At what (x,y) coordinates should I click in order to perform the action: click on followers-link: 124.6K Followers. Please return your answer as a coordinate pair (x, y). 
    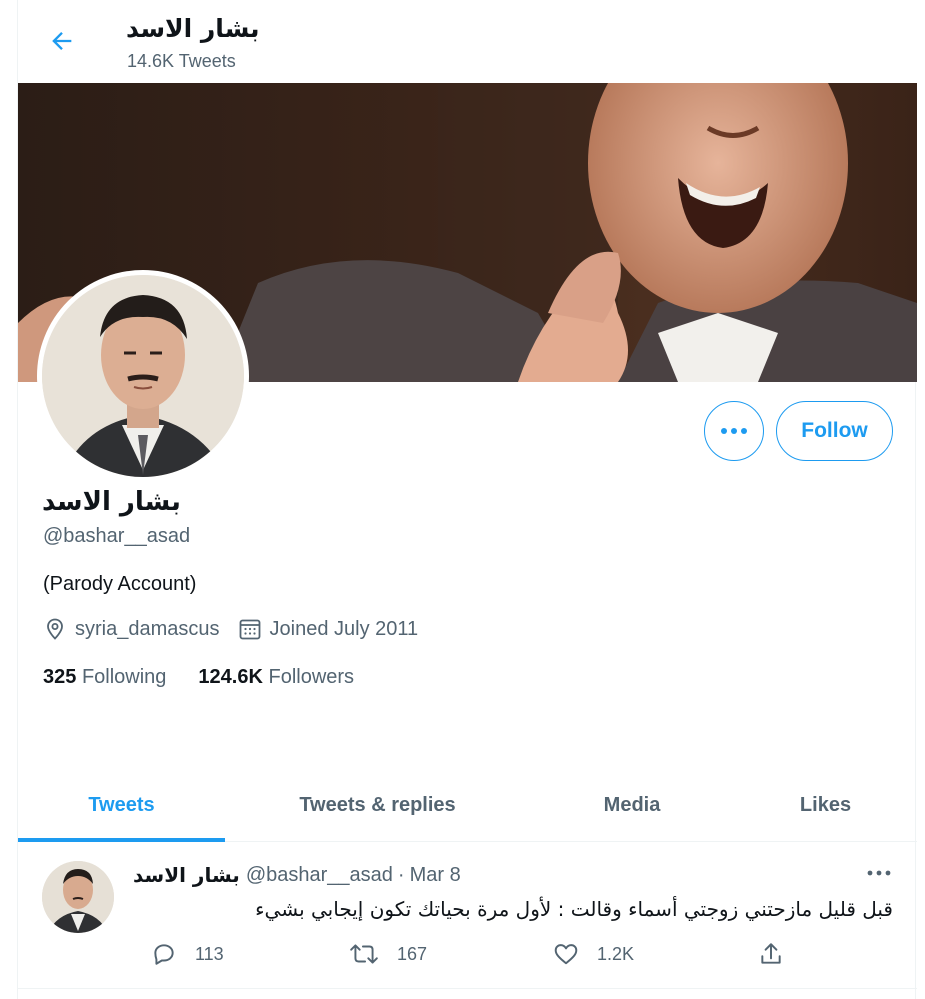
    Looking at the image, I should click on (276, 677).